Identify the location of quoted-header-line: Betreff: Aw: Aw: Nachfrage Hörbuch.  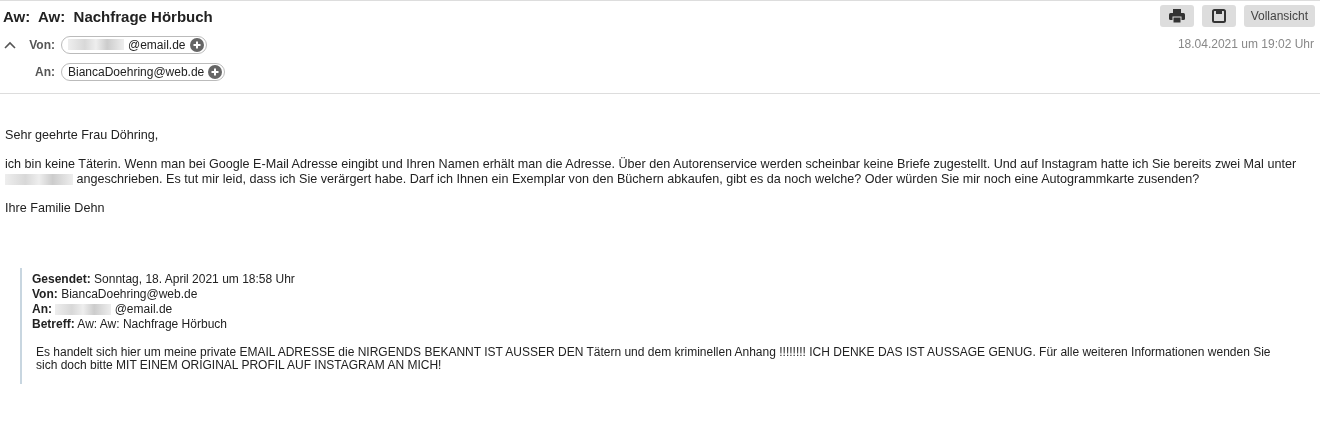
(130, 324).